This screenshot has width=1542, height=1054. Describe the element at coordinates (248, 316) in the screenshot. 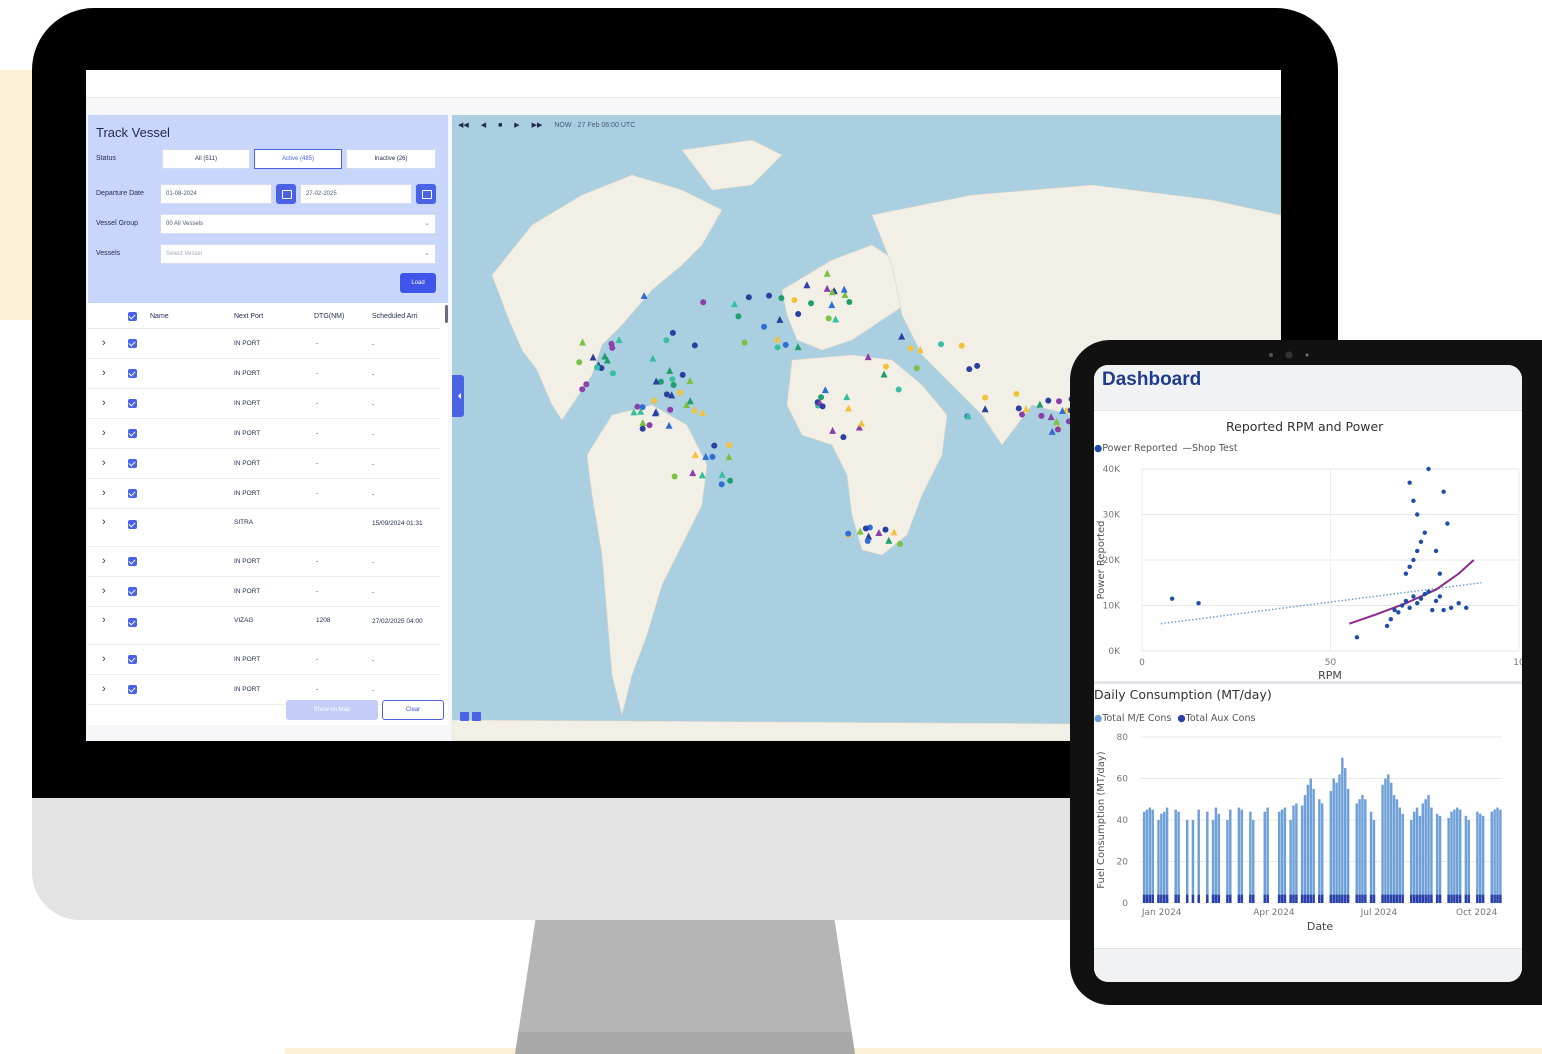

I see `col-next-port: Next Port` at that location.